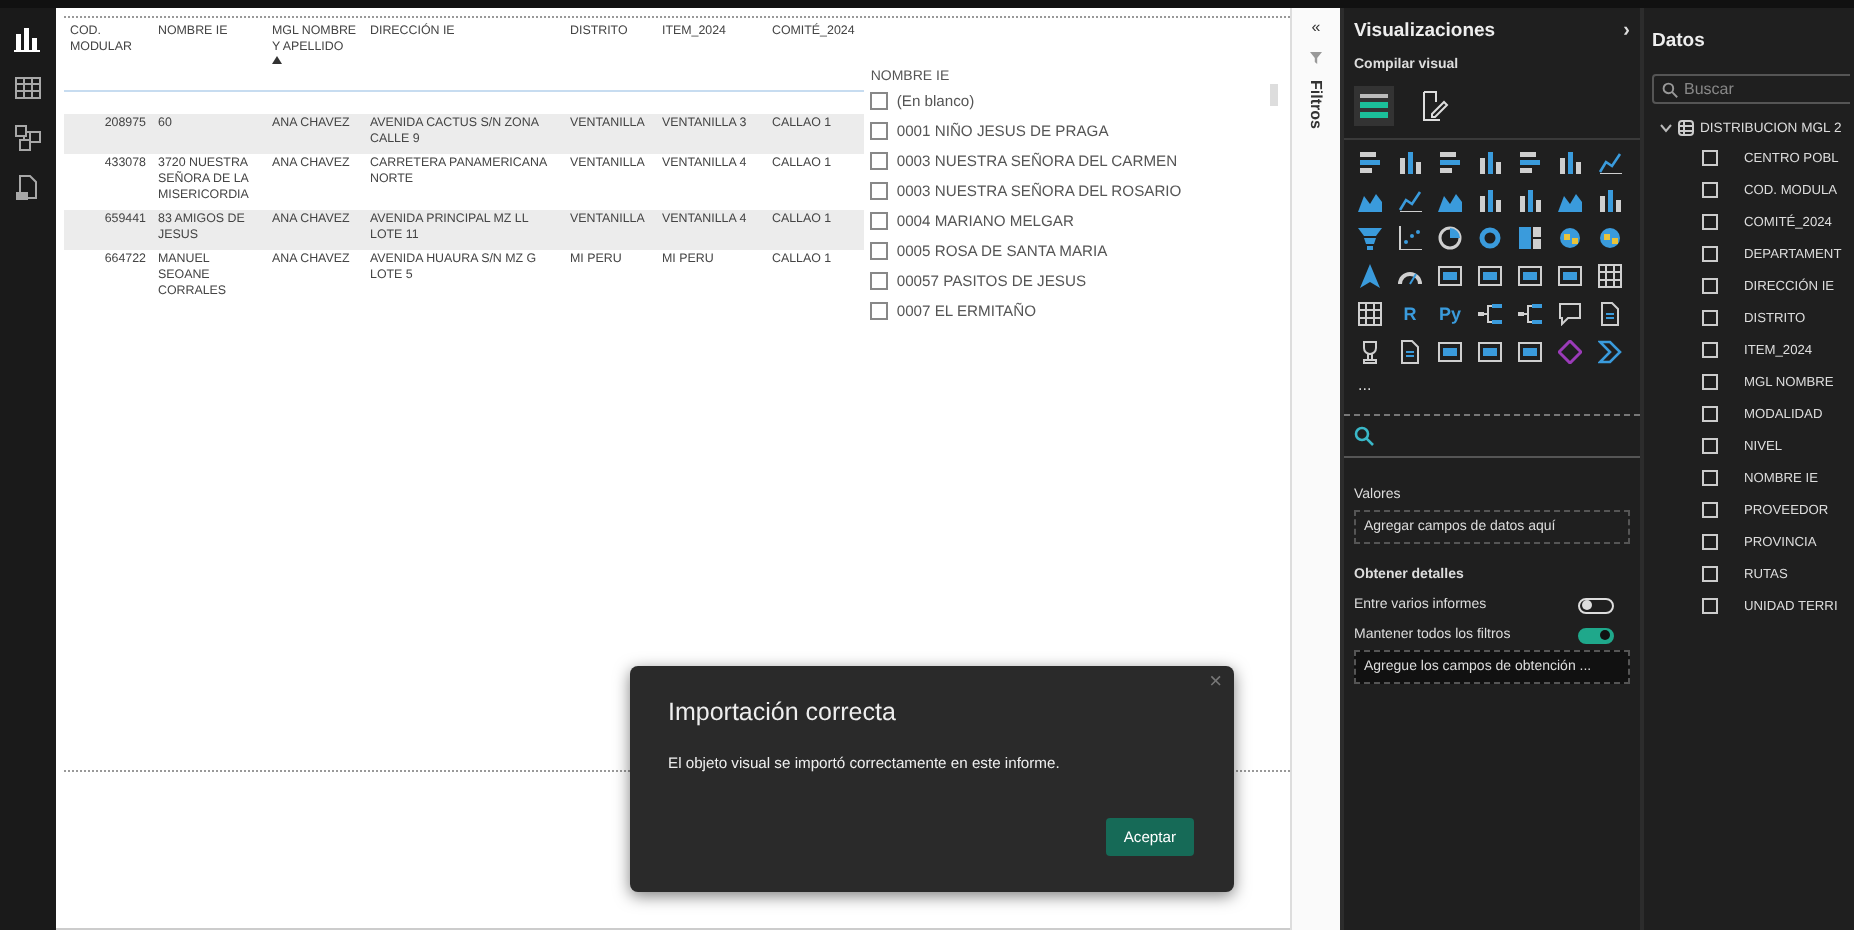 This screenshot has height=930, width=1854. What do you see at coordinates (1374, 106) in the screenshot?
I see `build-visual-button` at bounding box center [1374, 106].